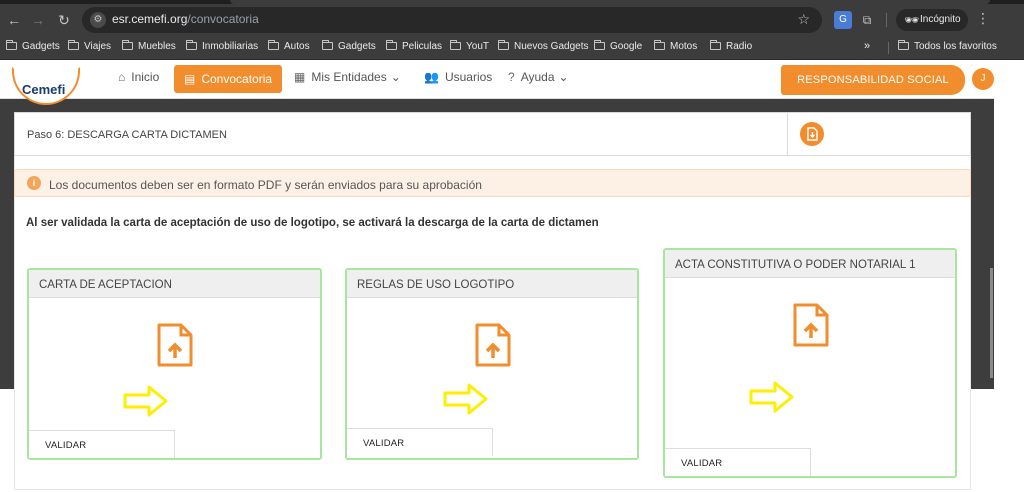 The height and width of the screenshot is (492, 1024). I want to click on bookmark-folder: Peliculas, so click(414, 46).